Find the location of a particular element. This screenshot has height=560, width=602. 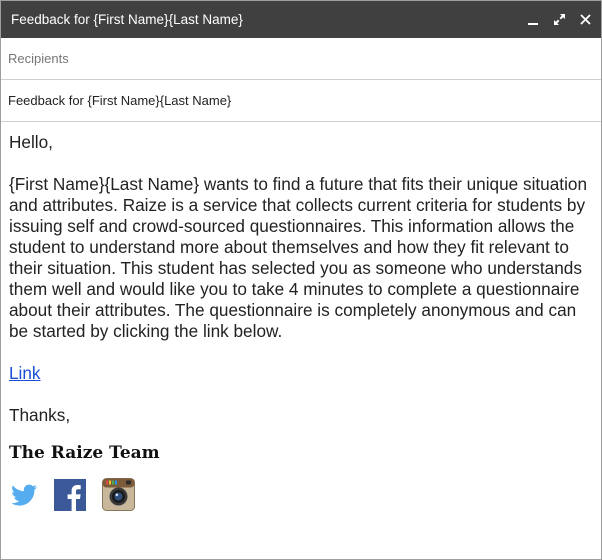

subject-value: Feedback for {First Name}{Last Name} is located at coordinates (120, 100).